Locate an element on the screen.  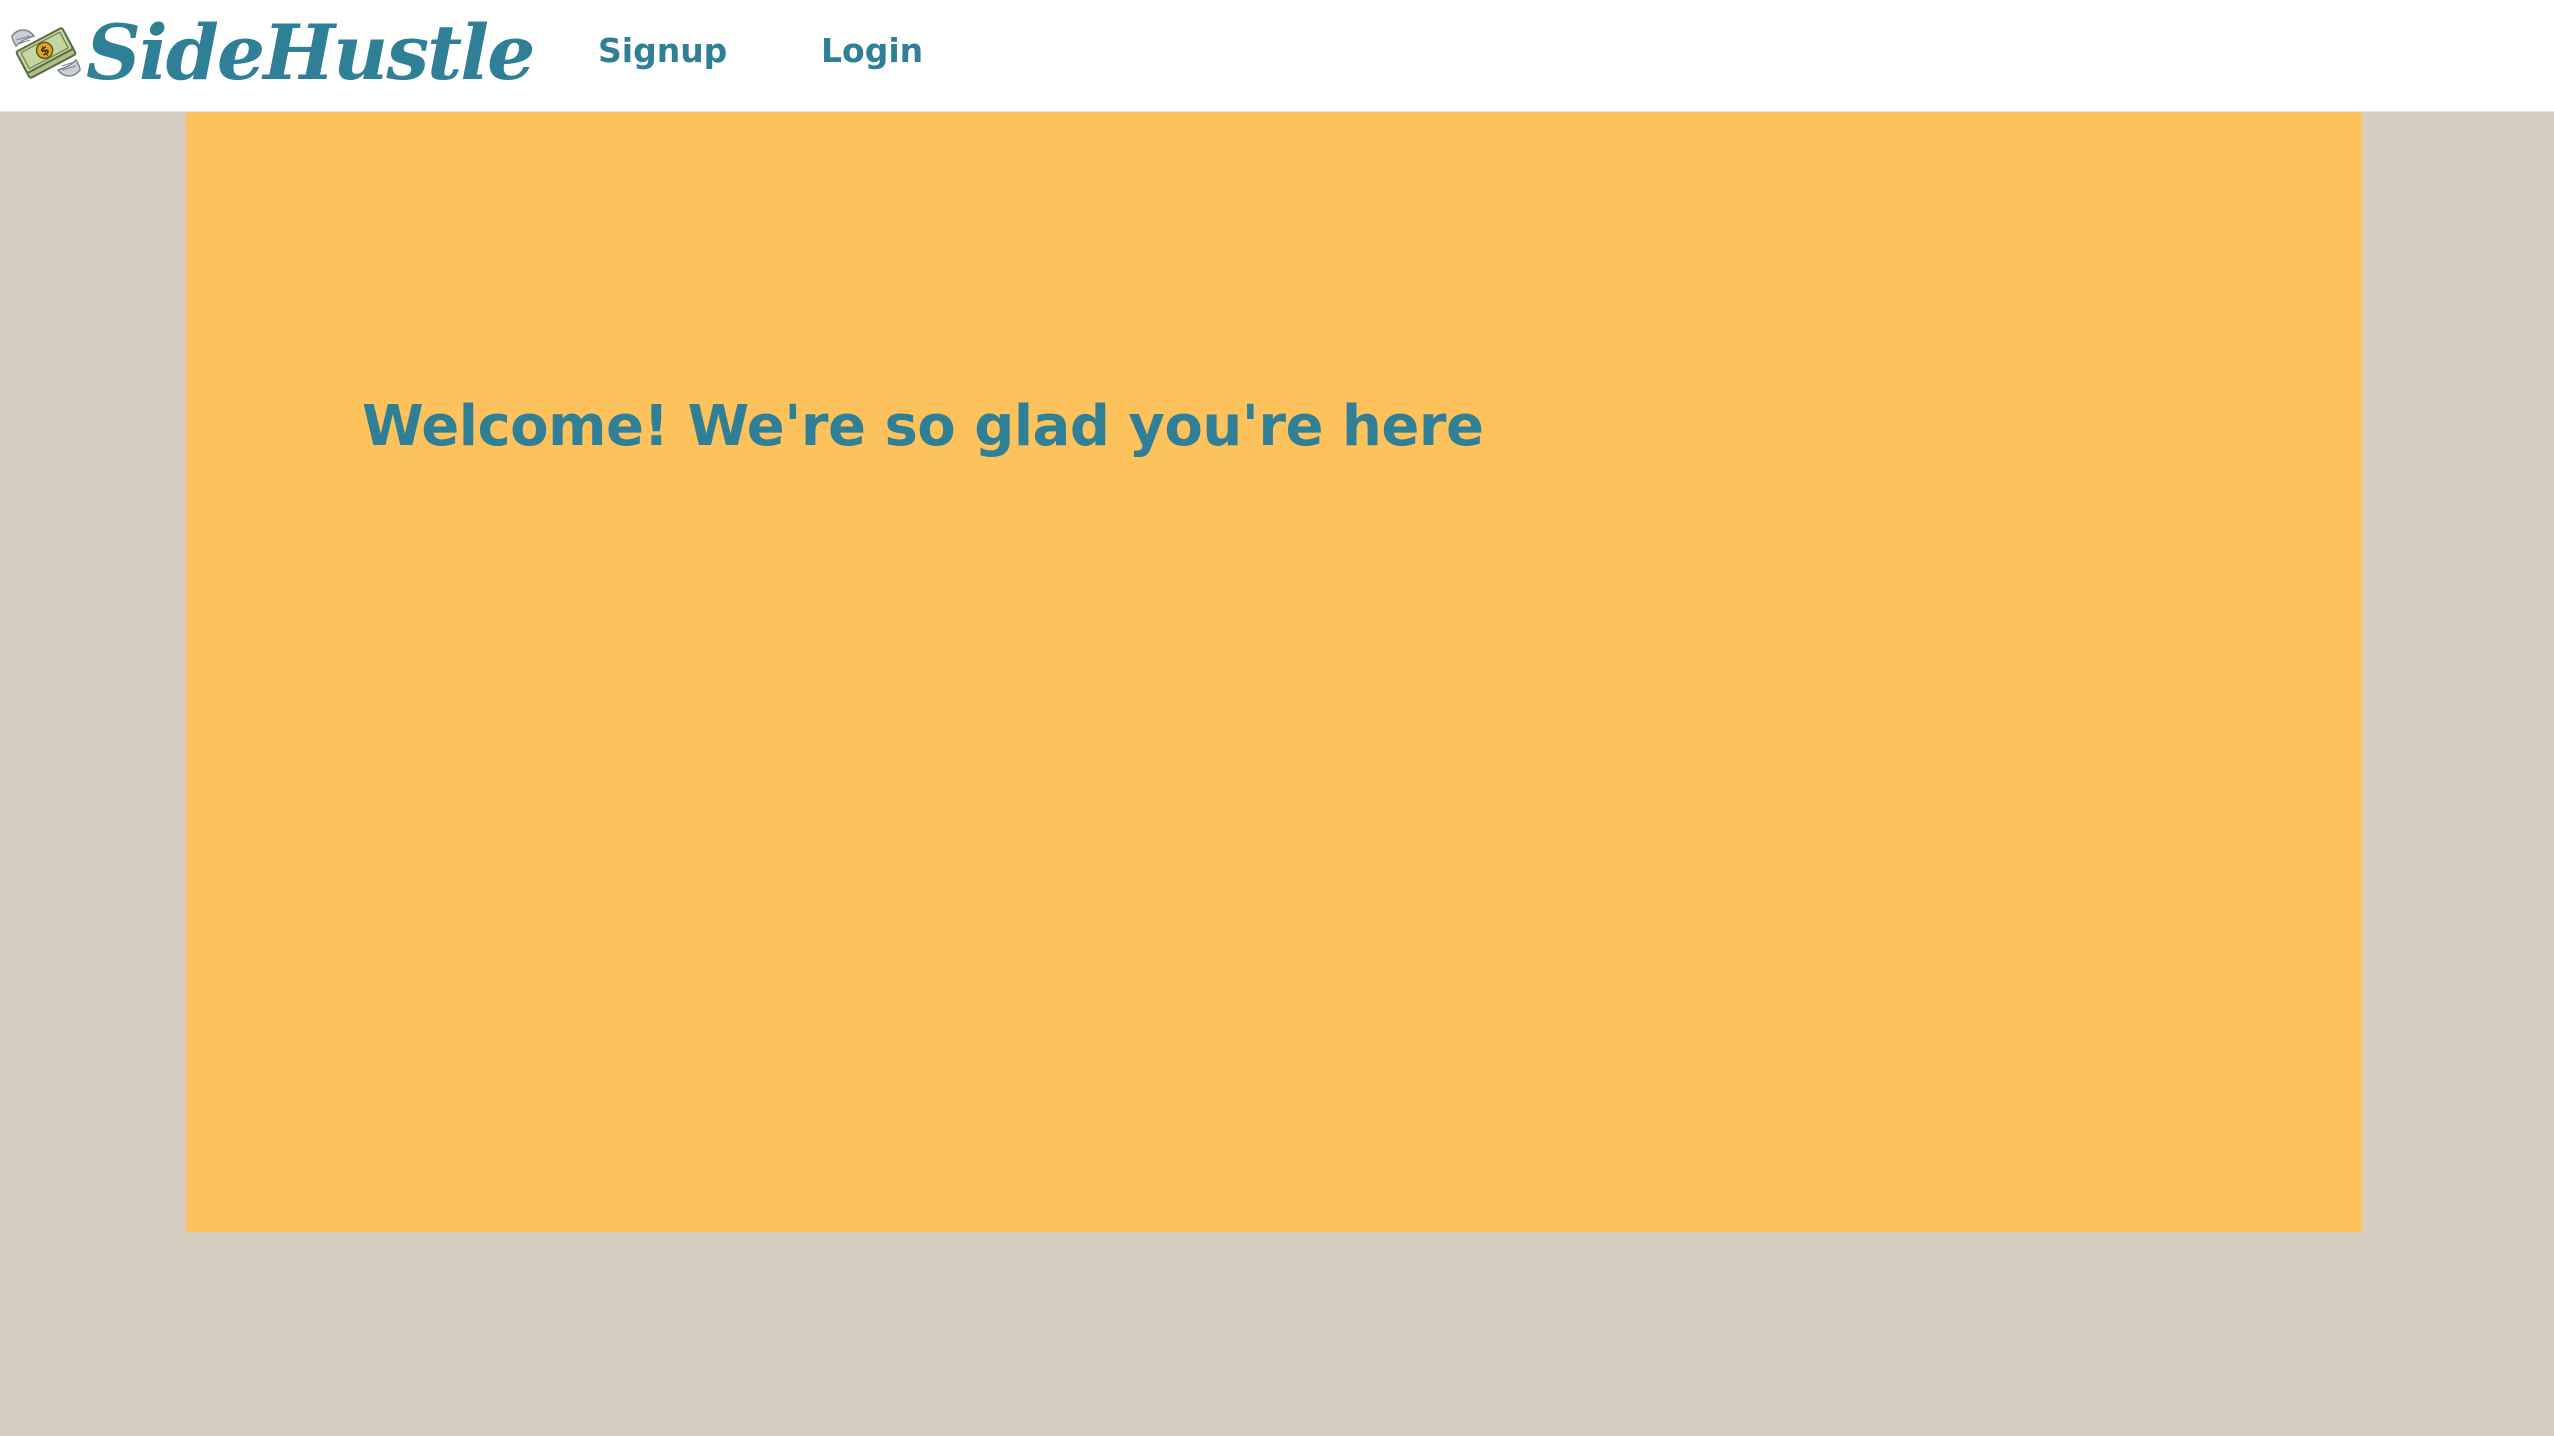
nav-signup-link: Signup is located at coordinates (662, 51).